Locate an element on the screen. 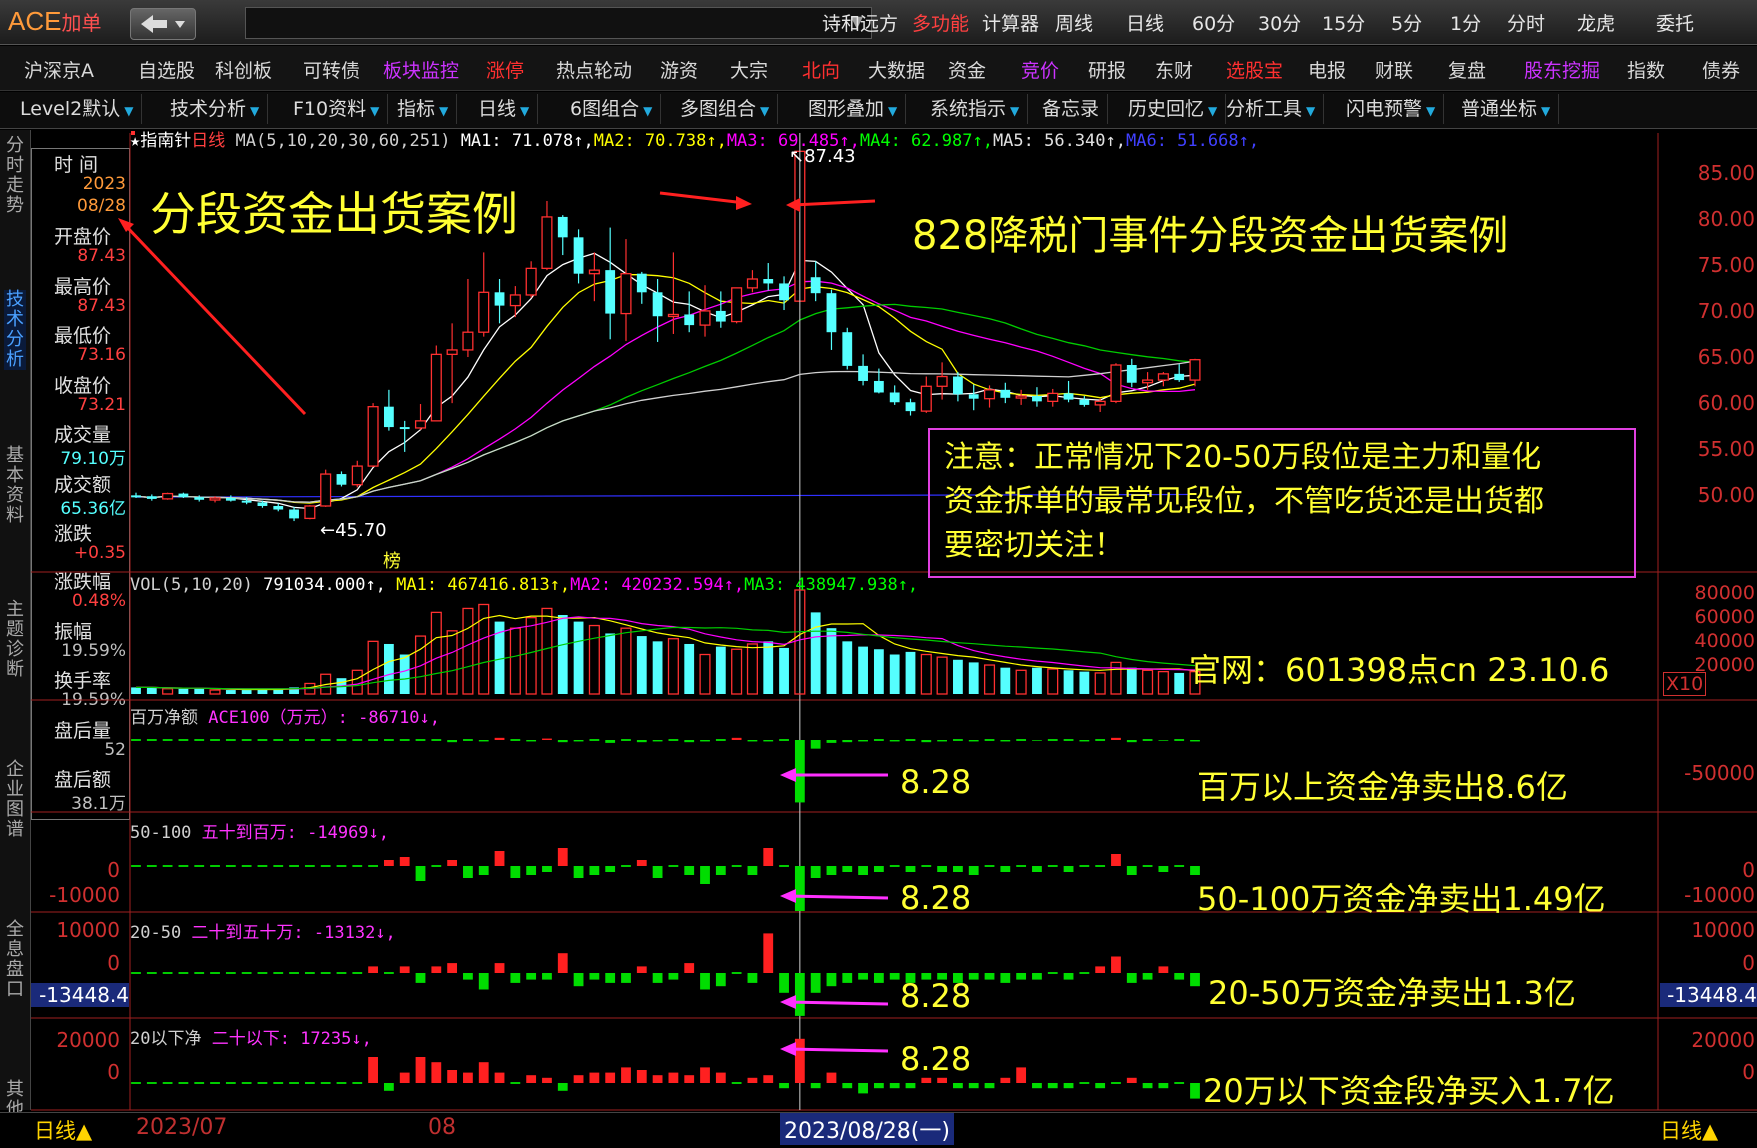 The height and width of the screenshot is (1148, 1757). vol-header: VOL(5,10,20) is located at coordinates (191, 585).